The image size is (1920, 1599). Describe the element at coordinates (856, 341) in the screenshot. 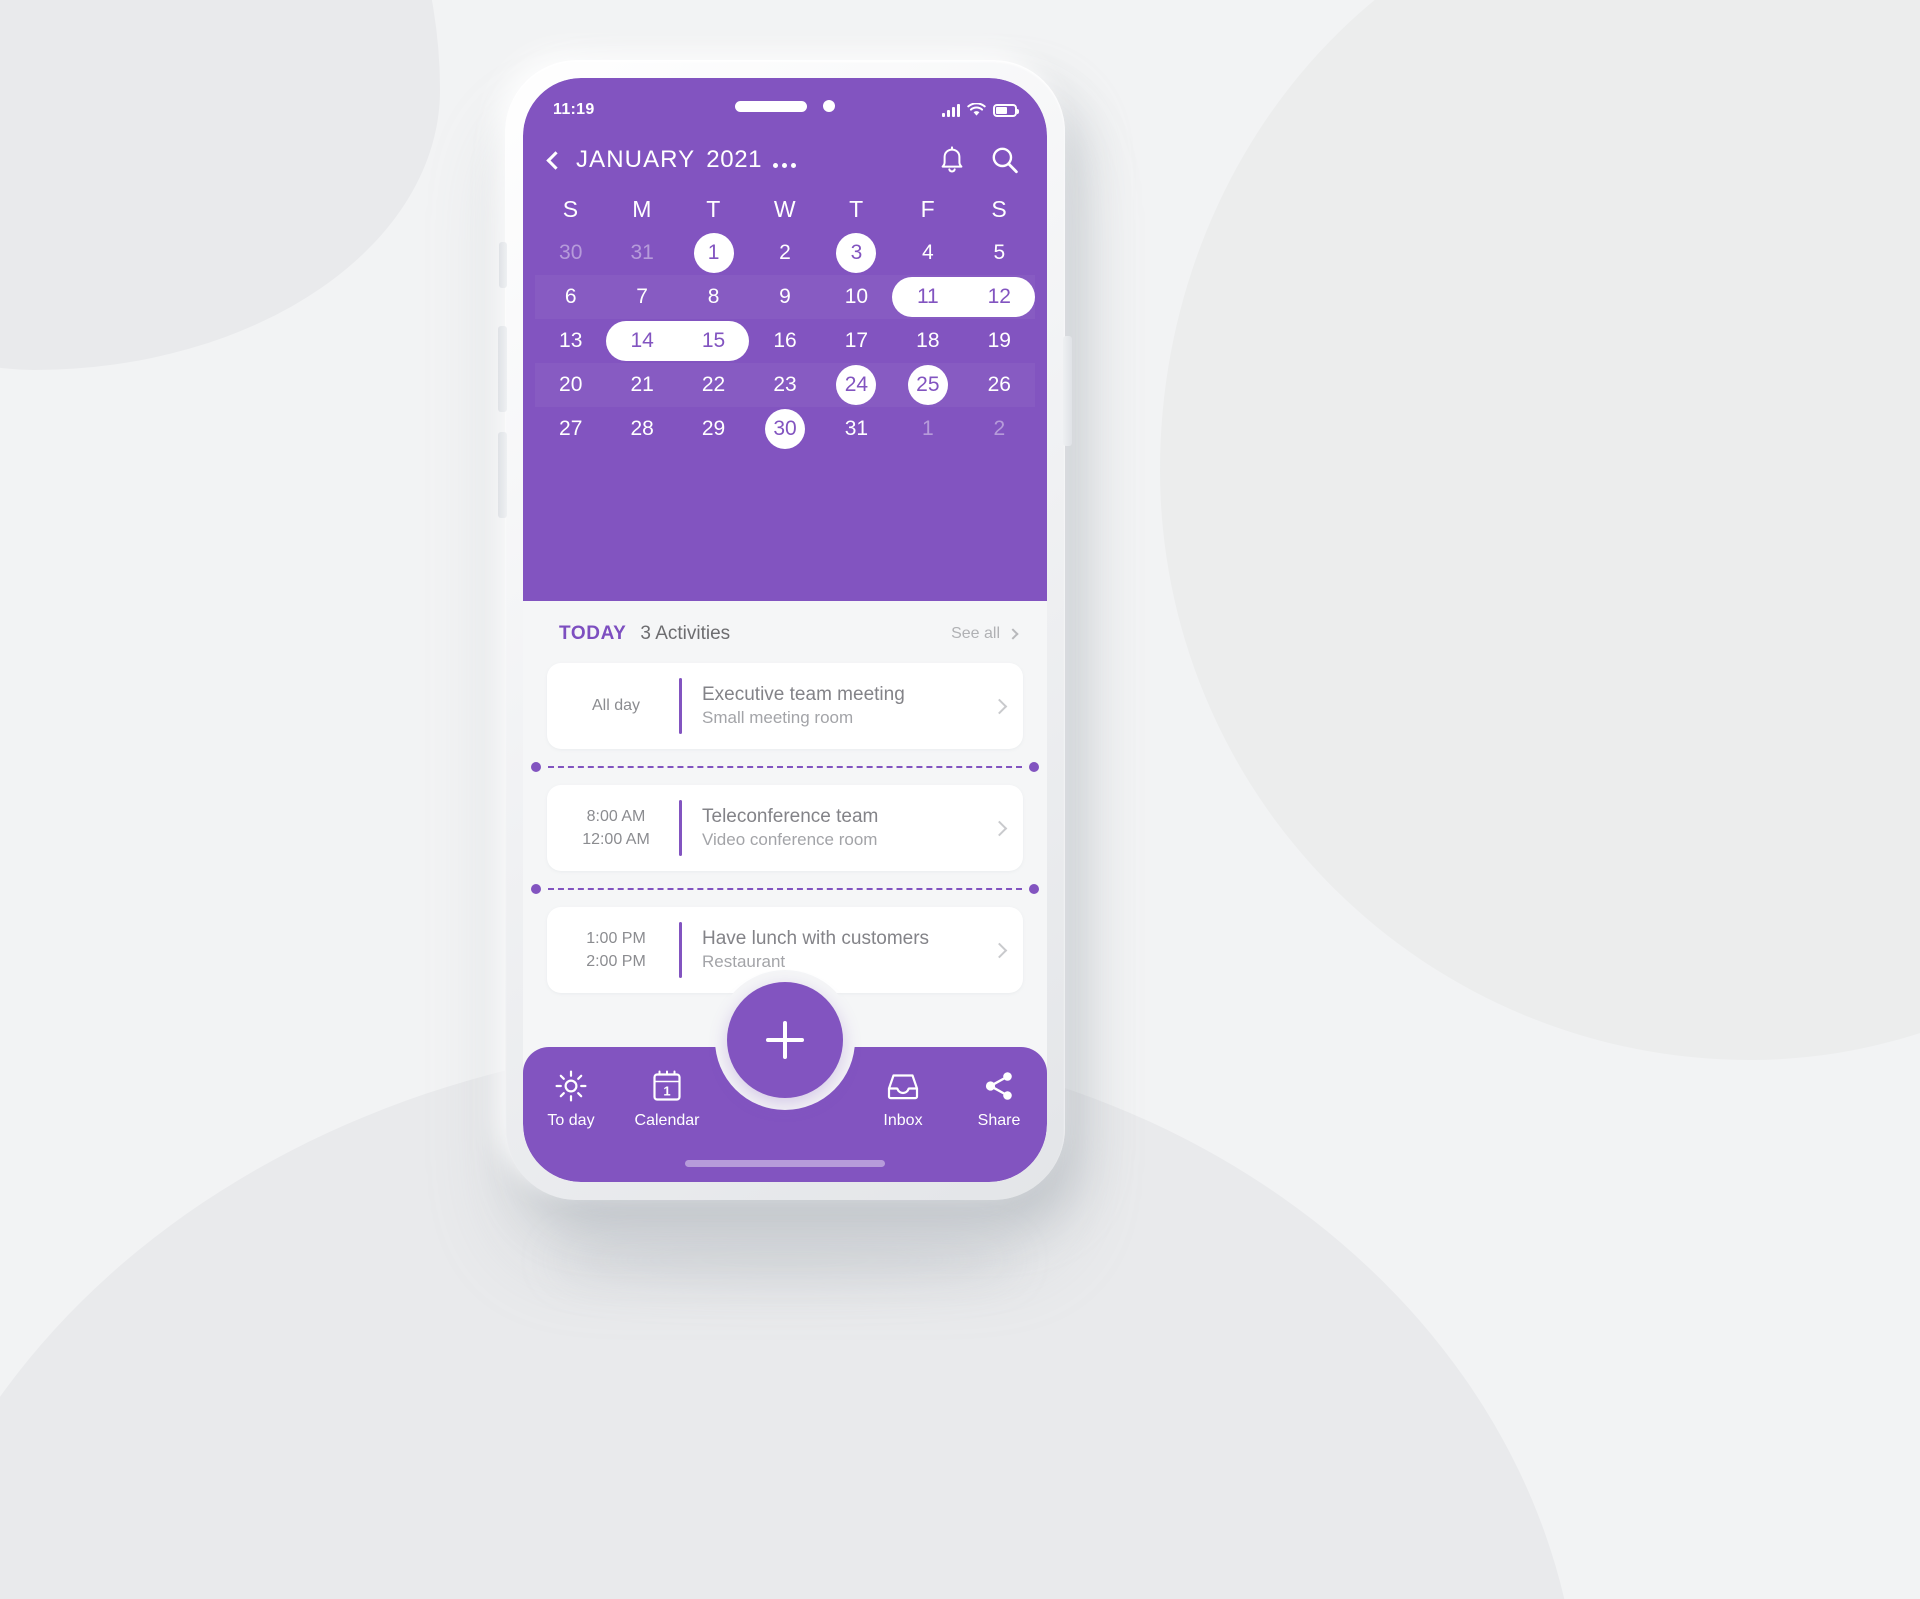

I see `calendar-day-cell: 17` at that location.